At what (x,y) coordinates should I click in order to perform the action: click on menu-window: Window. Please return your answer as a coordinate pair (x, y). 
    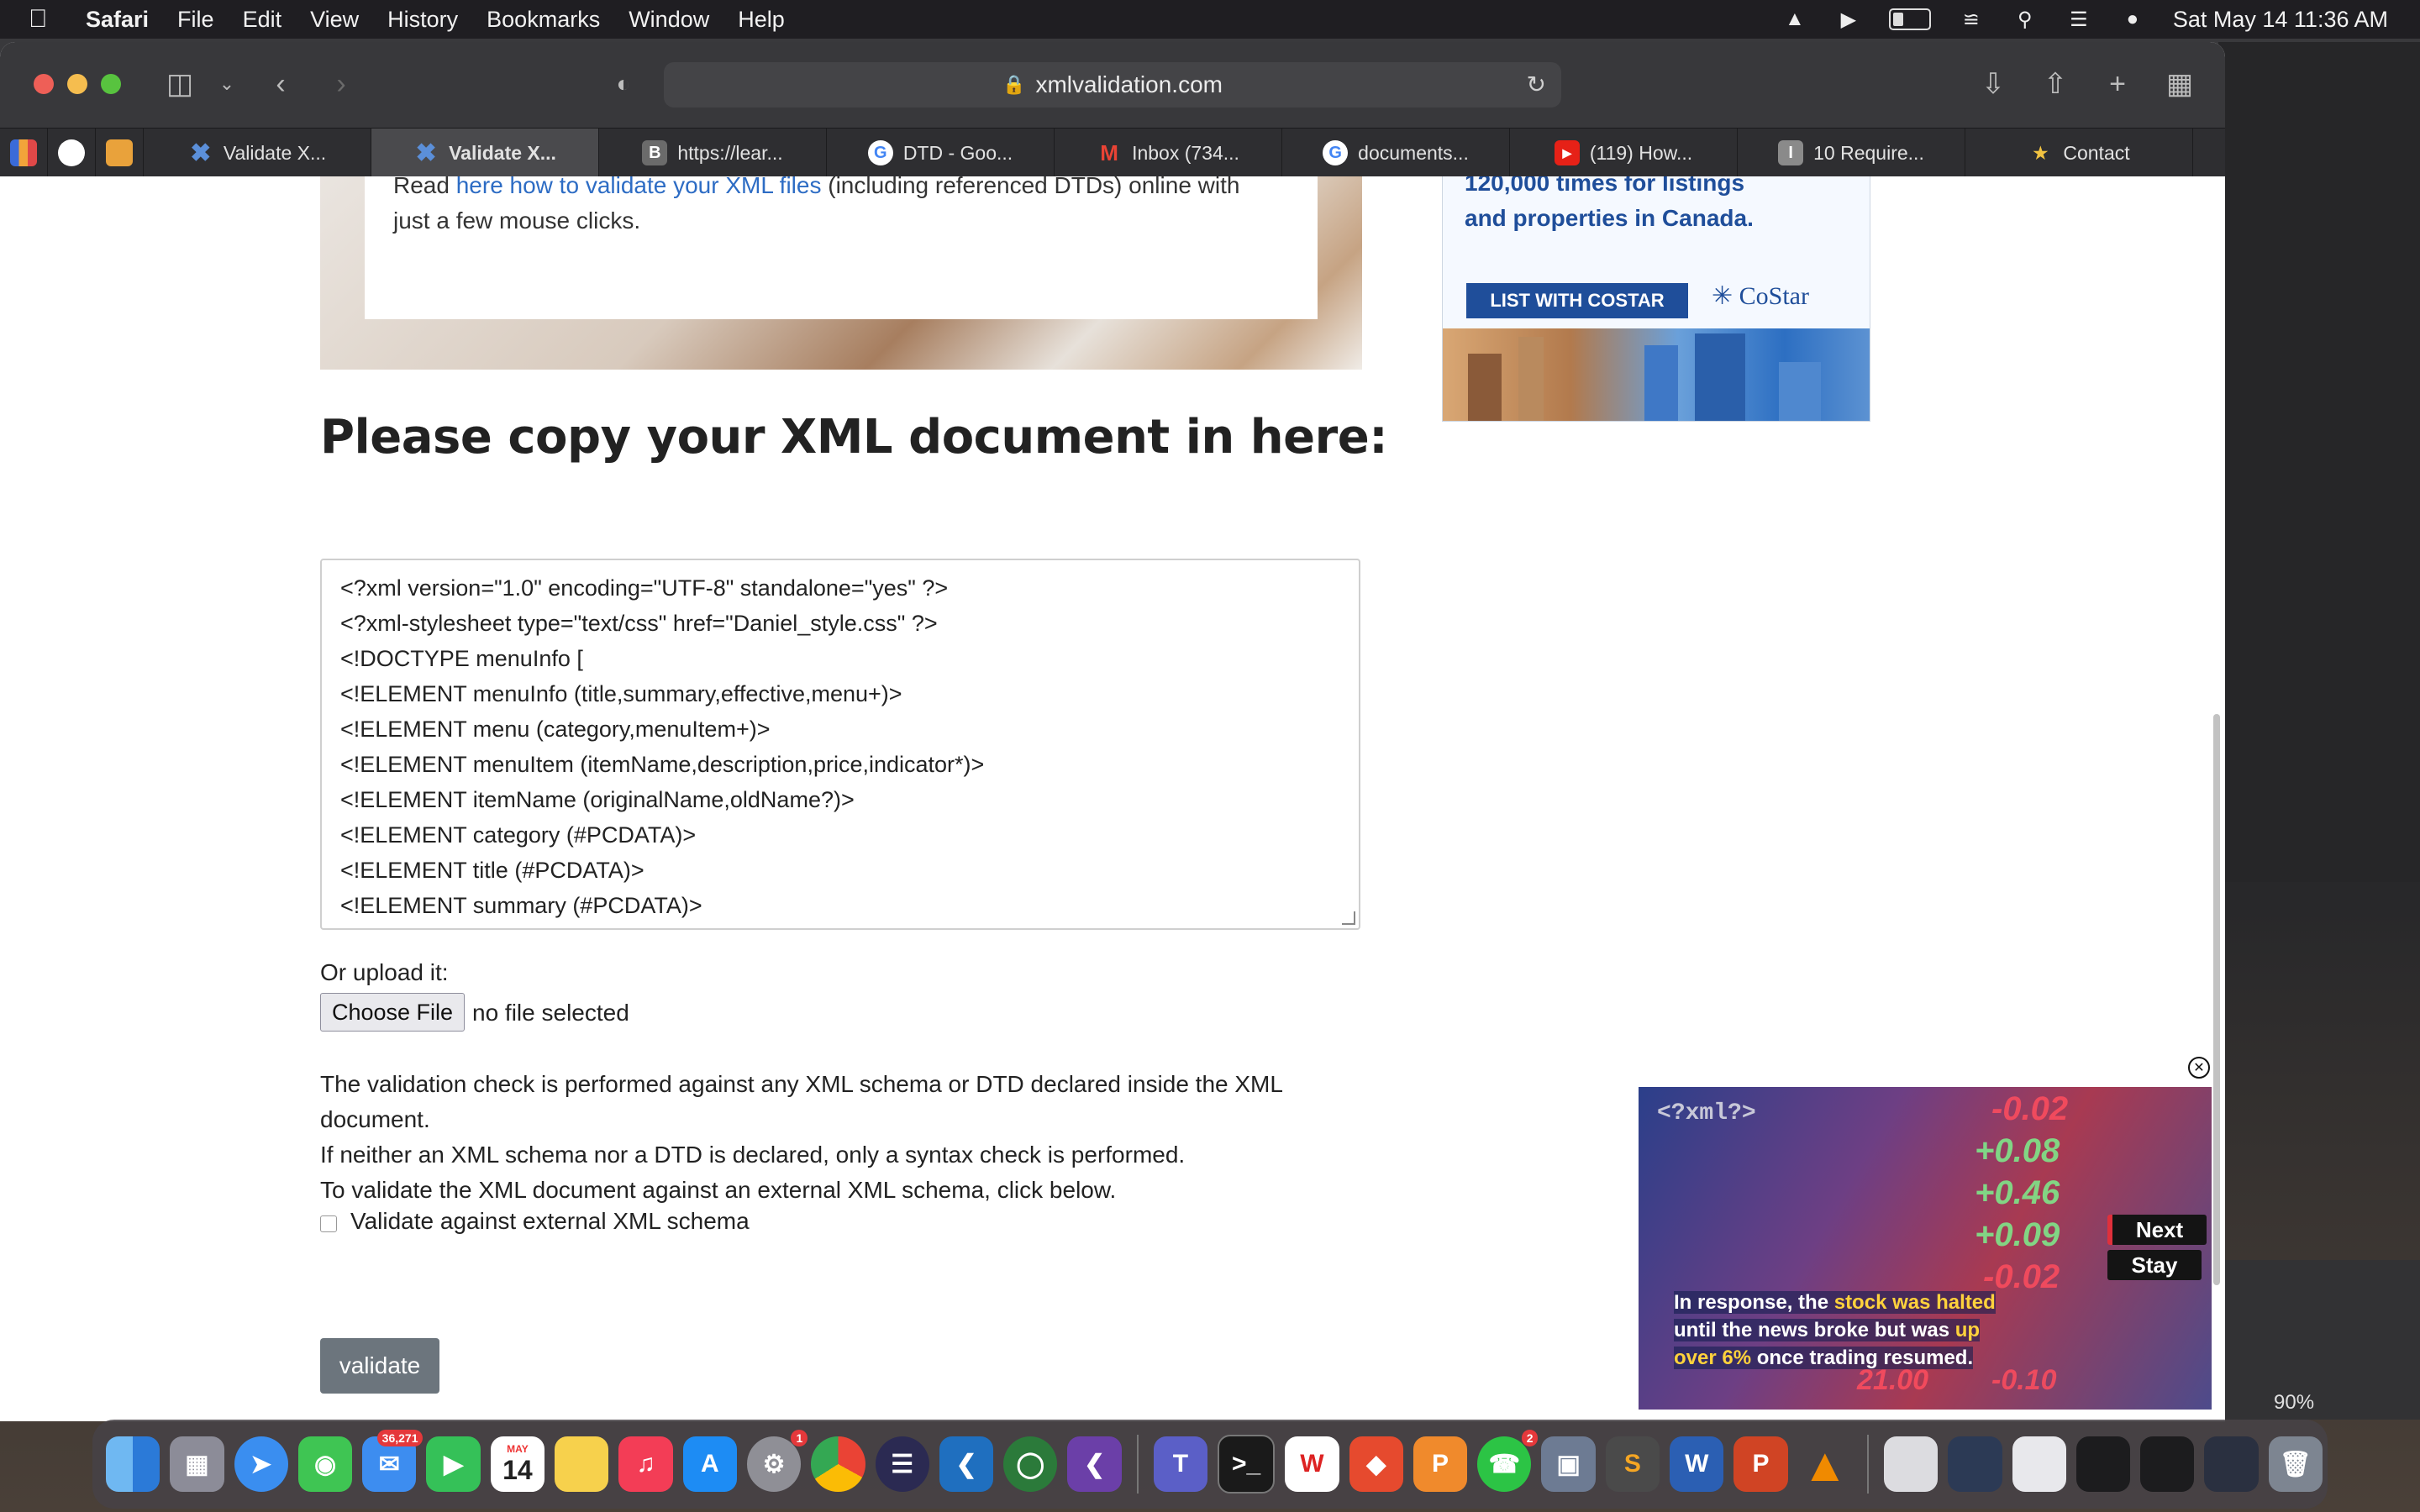
    Looking at the image, I should click on (669, 20).